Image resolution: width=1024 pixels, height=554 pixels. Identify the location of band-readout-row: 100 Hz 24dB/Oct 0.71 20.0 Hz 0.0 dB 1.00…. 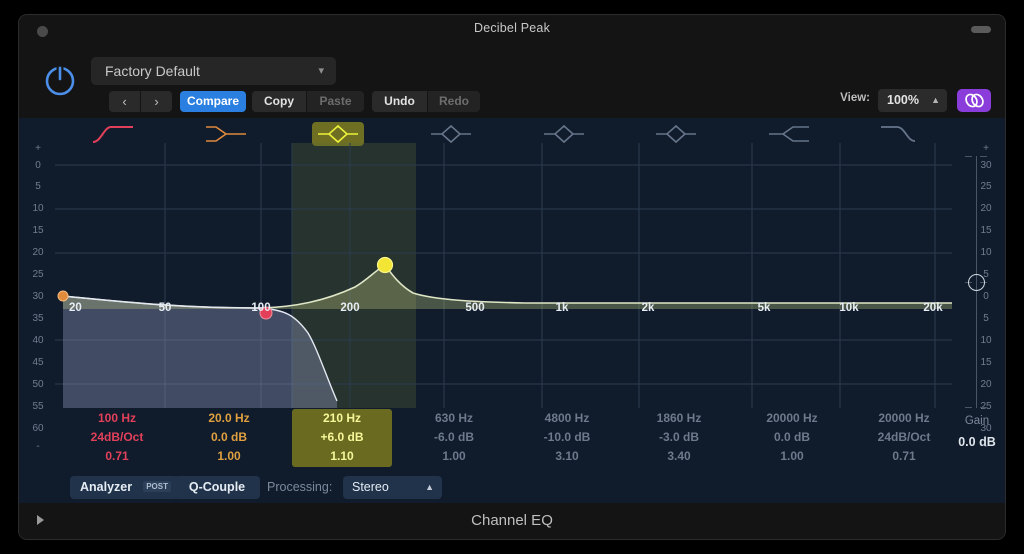
(503, 439).